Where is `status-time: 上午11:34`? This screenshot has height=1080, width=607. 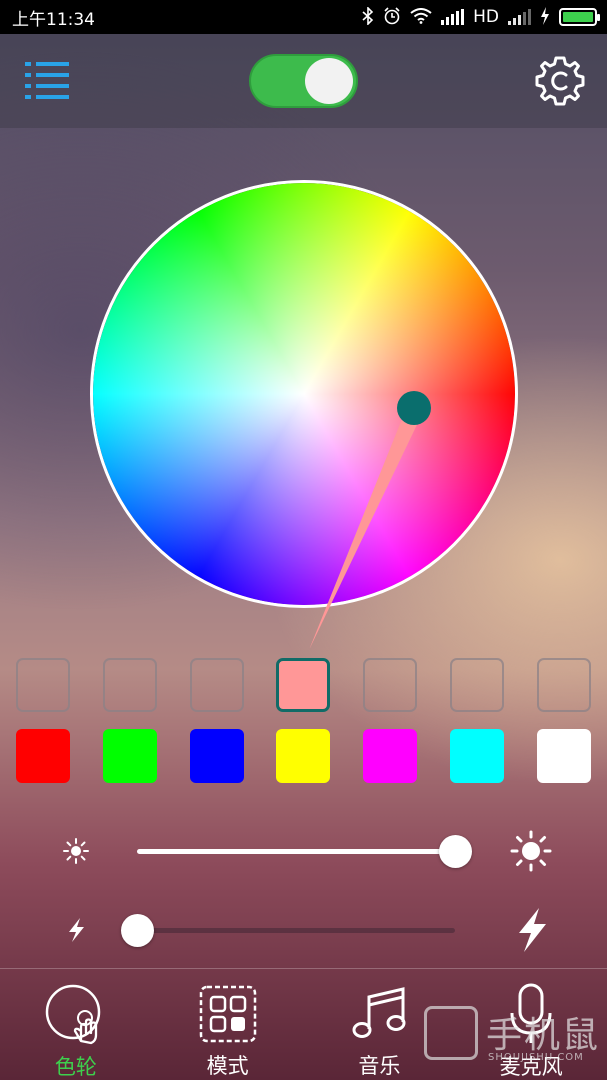
status-time: 上午11:34 is located at coordinates (53, 19).